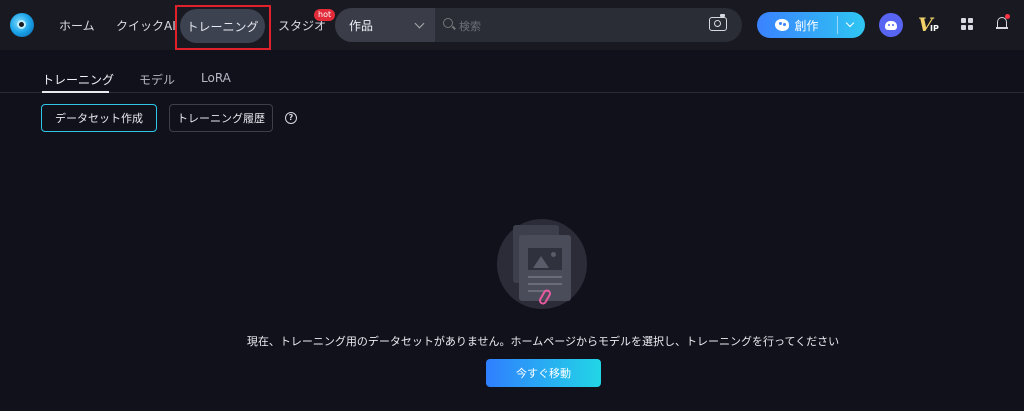  I want to click on create-button: 創作, so click(811, 25).